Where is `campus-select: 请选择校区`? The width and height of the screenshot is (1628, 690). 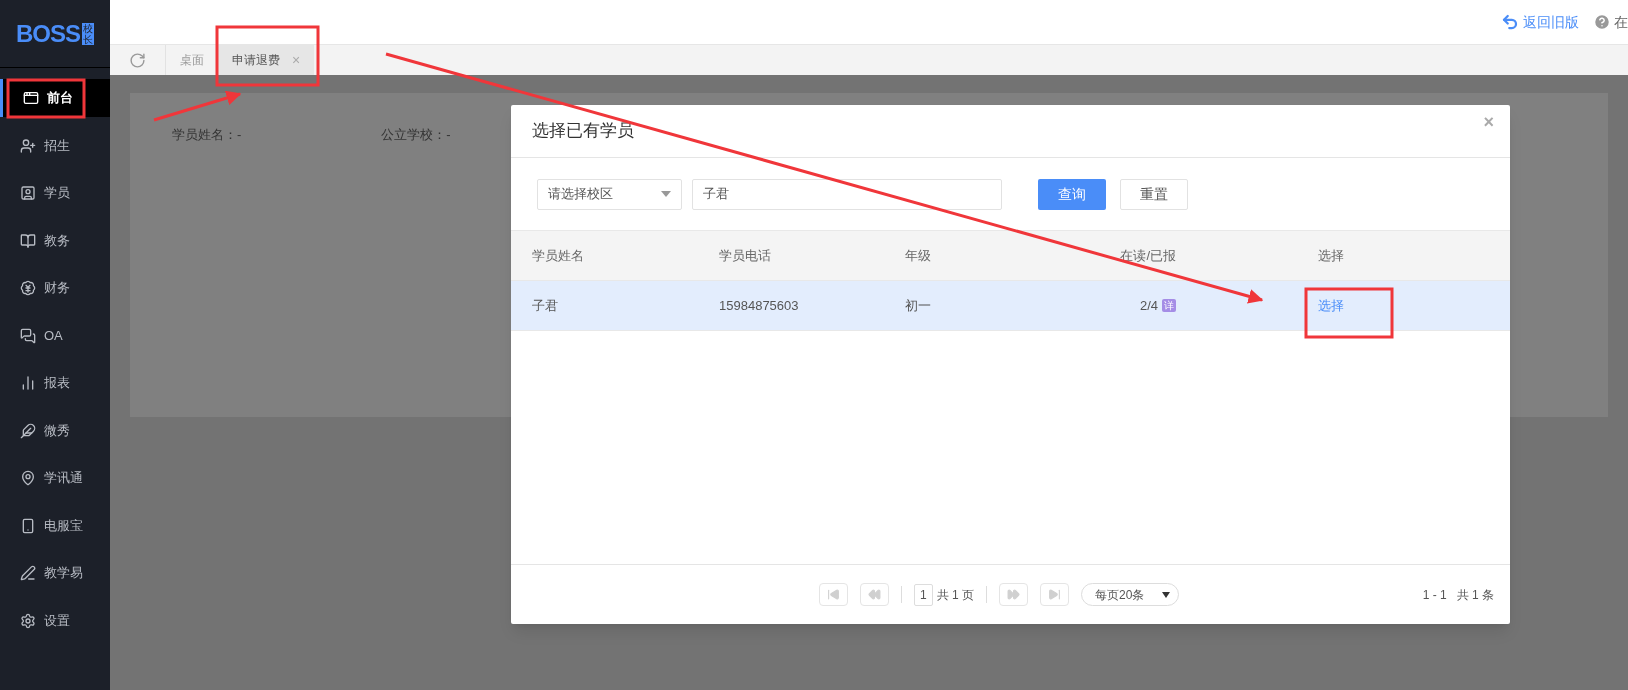 campus-select: 请选择校区 is located at coordinates (609, 194).